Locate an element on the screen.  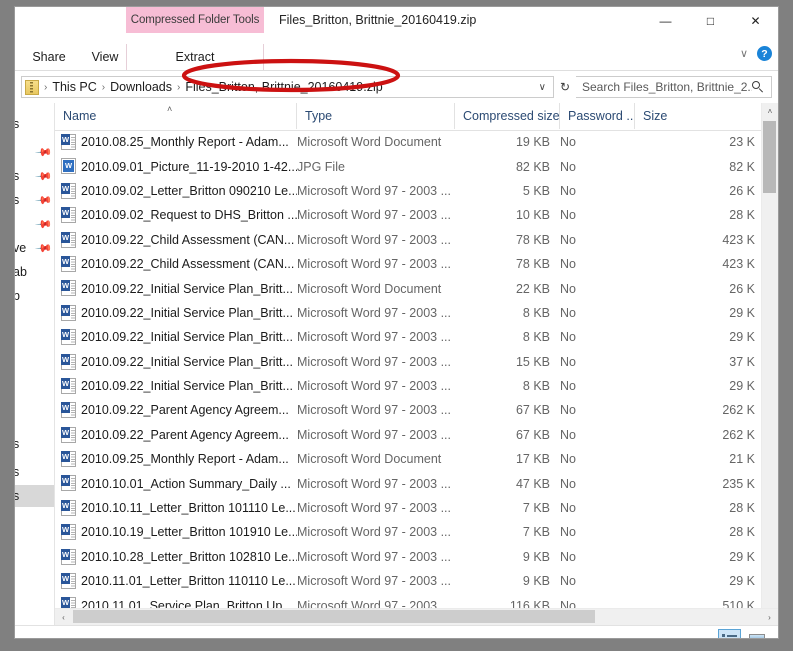
tab-view: View is located at coordinates (105, 57).